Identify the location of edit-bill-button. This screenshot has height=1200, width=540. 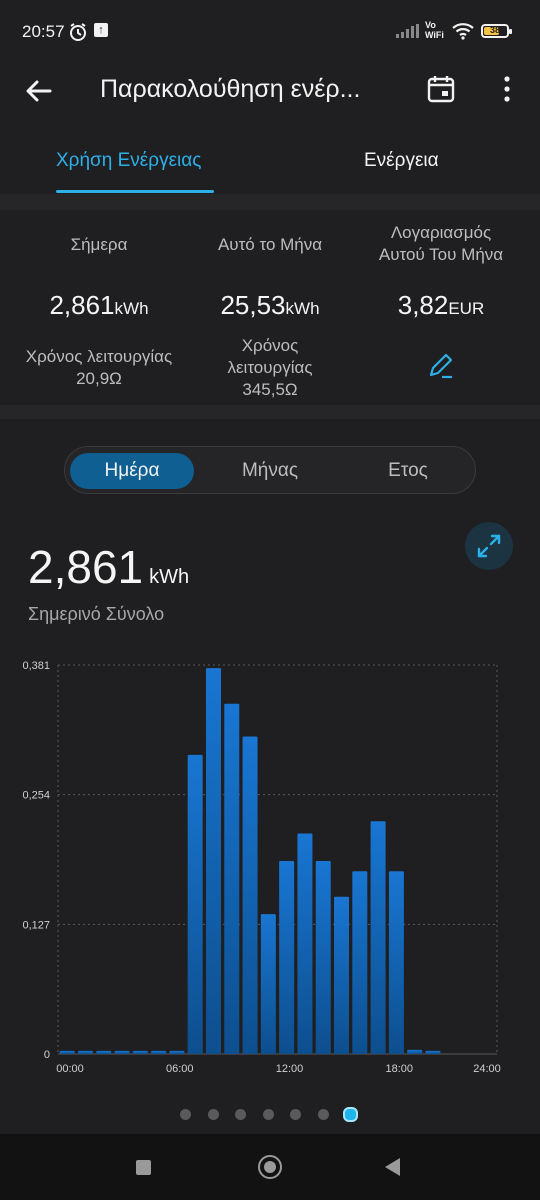
(441, 366).